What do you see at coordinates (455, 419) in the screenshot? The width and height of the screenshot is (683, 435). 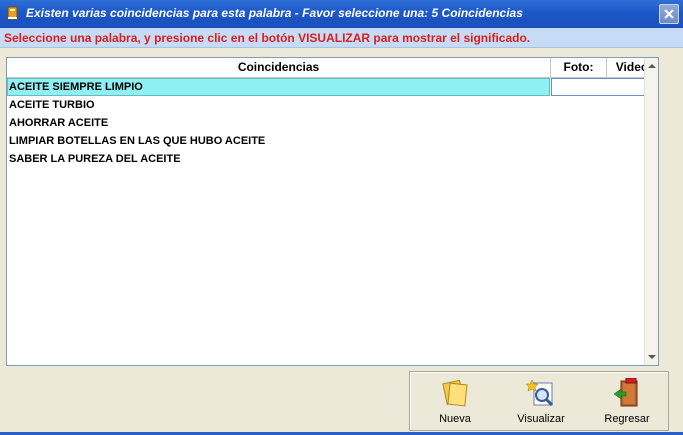 I see `nueva-label: Nueva` at bounding box center [455, 419].